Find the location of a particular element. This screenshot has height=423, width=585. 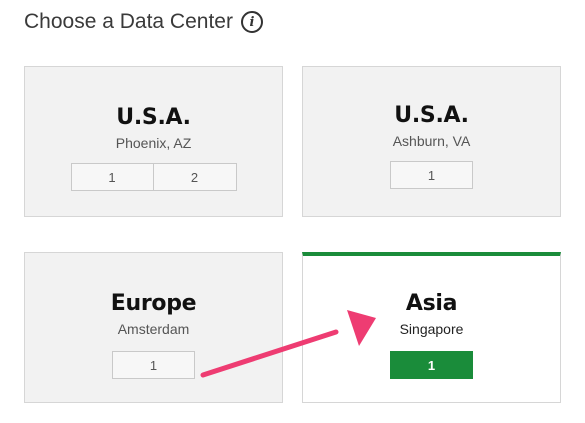

city-name: Singapore is located at coordinates (431, 329).